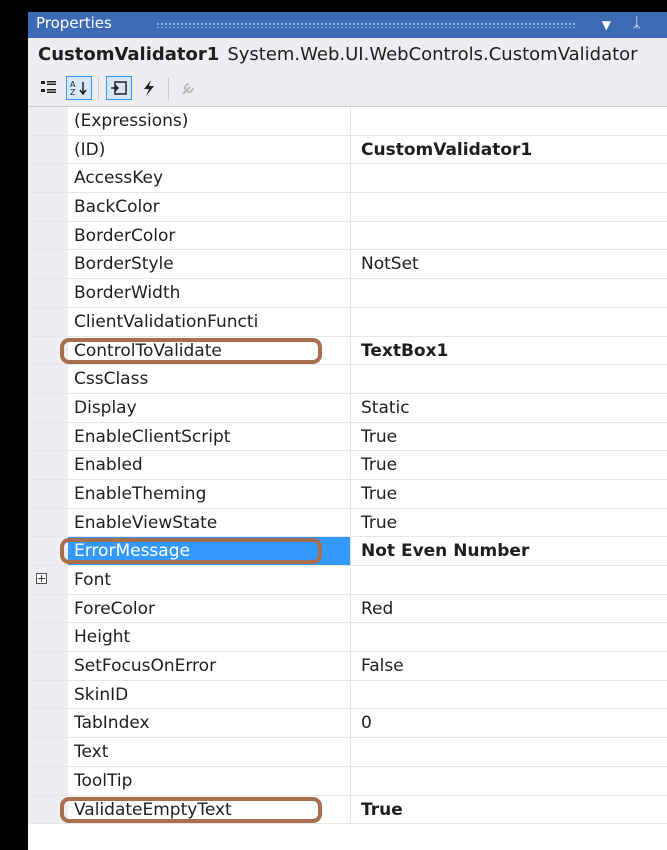  Describe the element at coordinates (209, 121) in the screenshot. I see `property-name: (Expressions)` at that location.